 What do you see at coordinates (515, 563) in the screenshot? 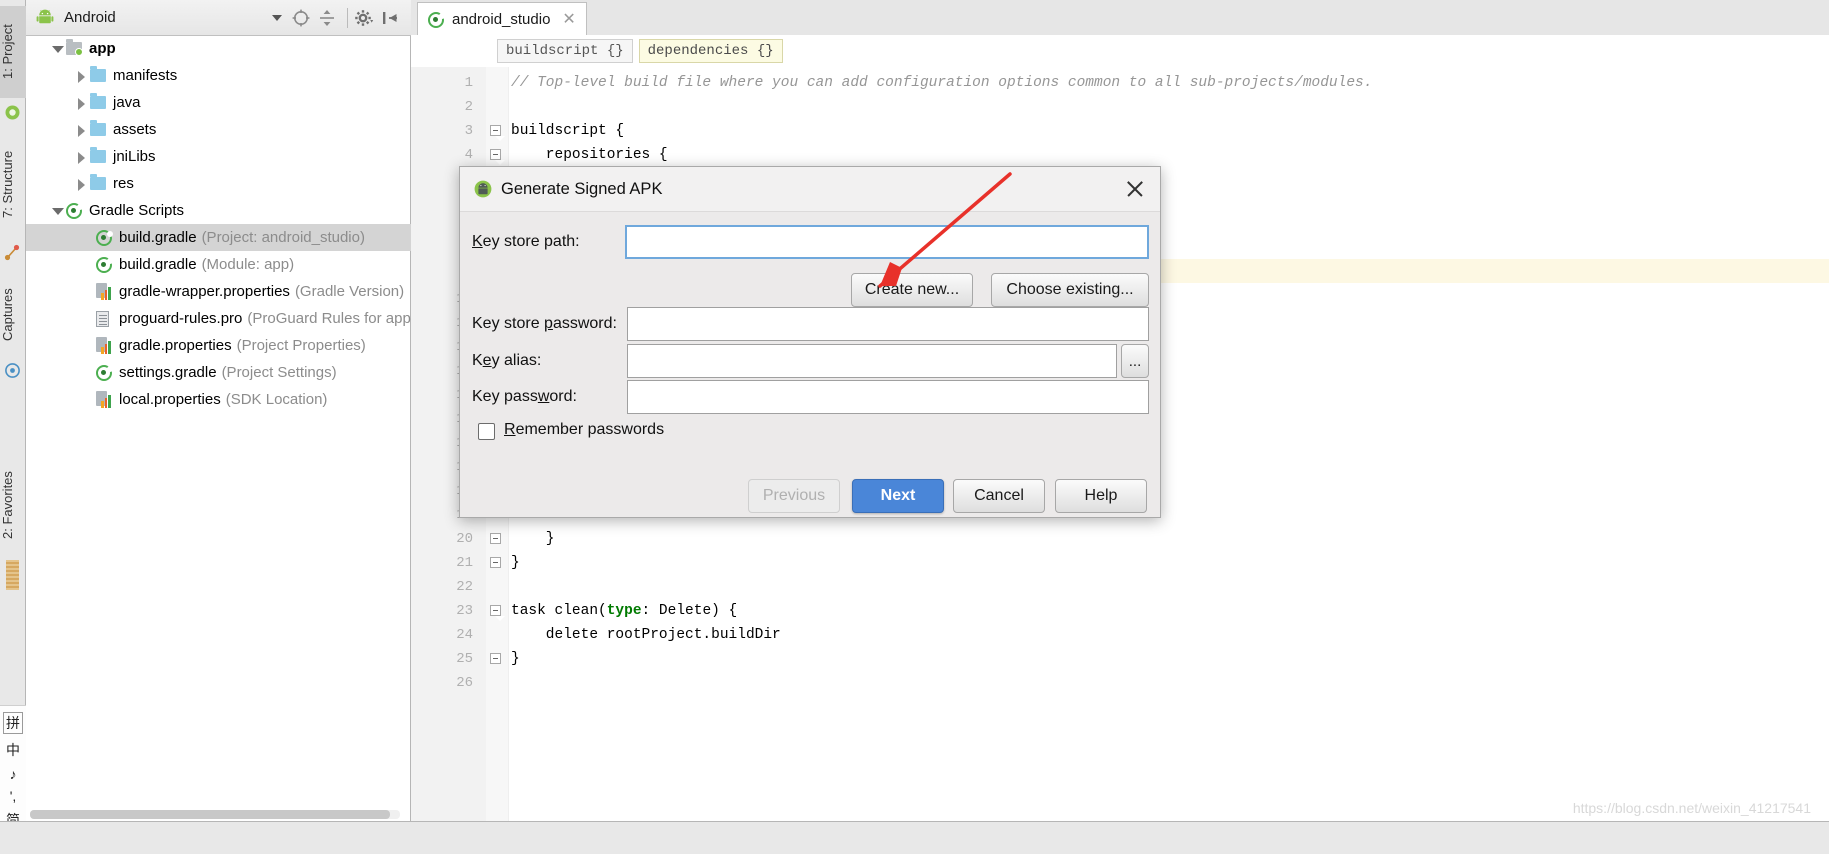
I see `code-line-21: }` at bounding box center [515, 563].